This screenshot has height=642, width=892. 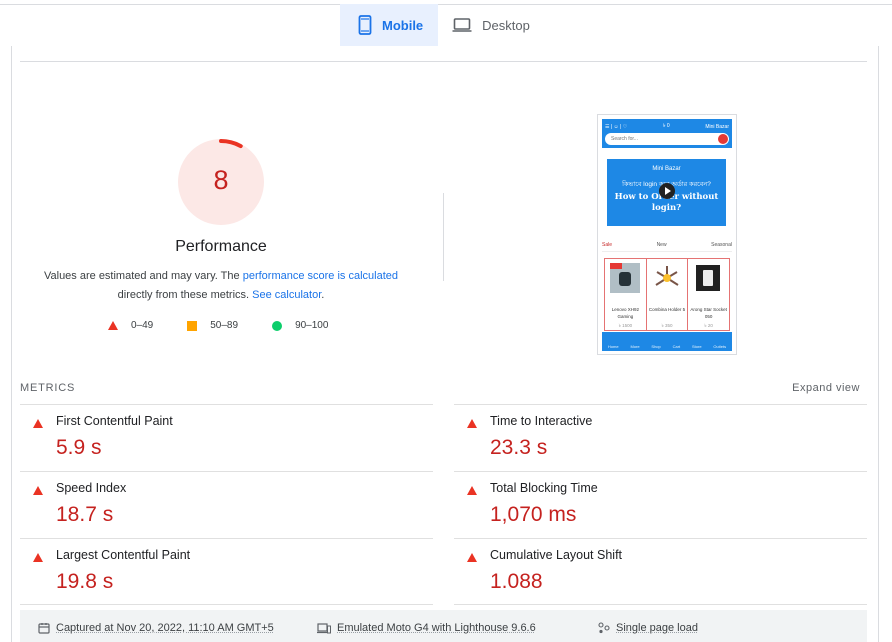 What do you see at coordinates (185, 295) in the screenshot?
I see `perf-desc-text-2: directly from these metrics.` at bounding box center [185, 295].